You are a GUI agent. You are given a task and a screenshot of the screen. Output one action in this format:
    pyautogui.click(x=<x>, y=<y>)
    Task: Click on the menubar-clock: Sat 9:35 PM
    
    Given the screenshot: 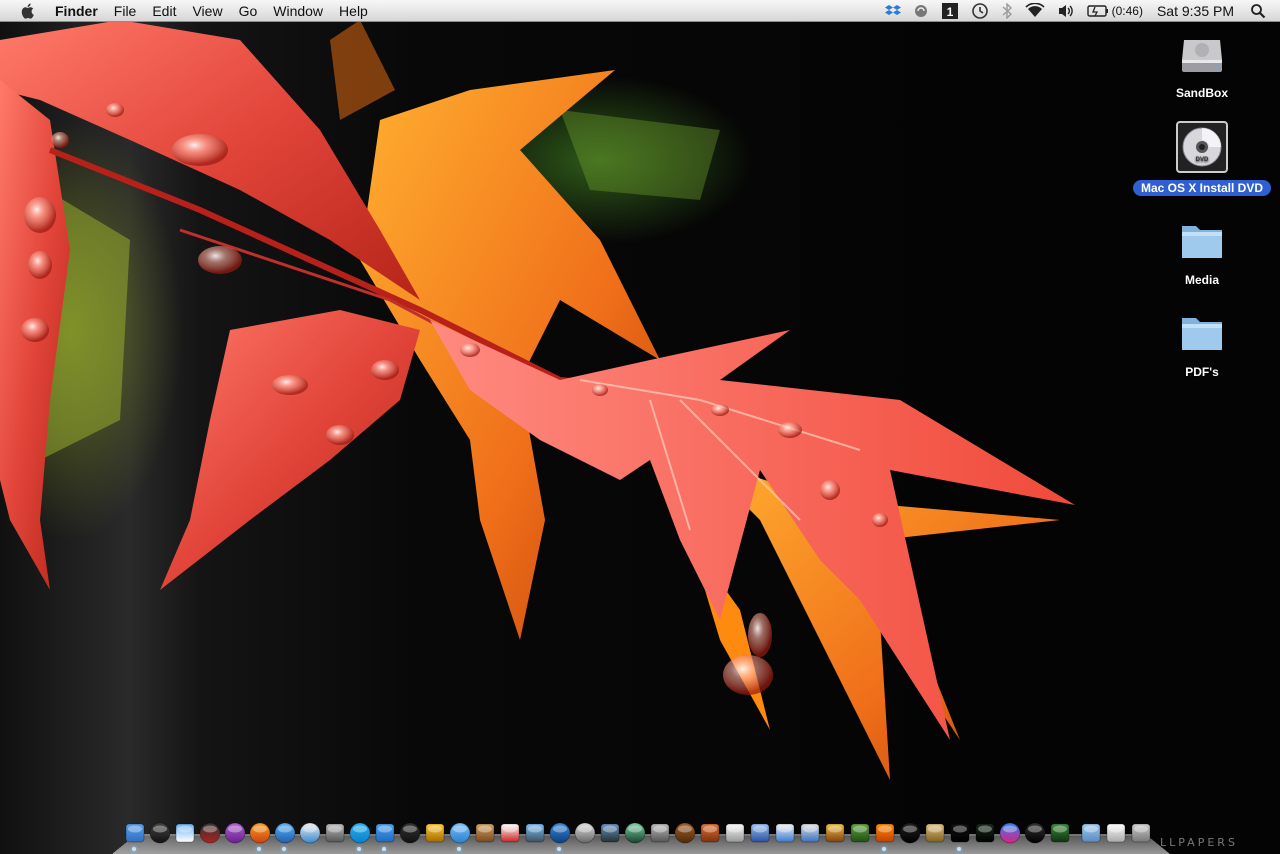 What is the action you would take?
    pyautogui.click(x=1195, y=11)
    